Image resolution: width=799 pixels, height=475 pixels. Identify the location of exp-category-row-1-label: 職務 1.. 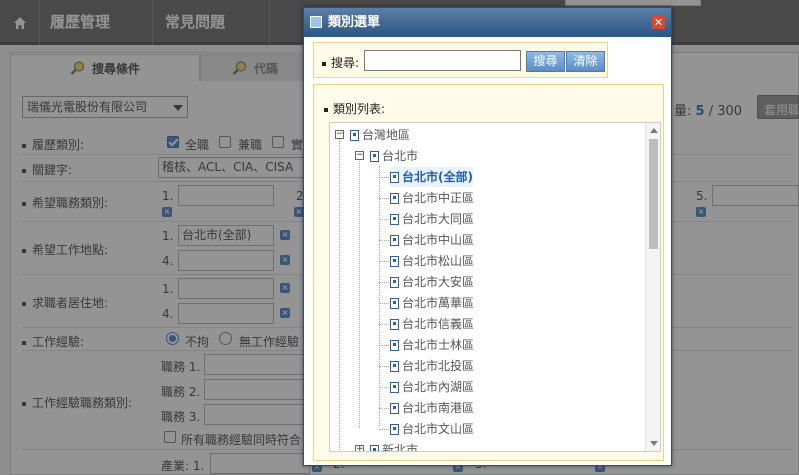
(181, 367).